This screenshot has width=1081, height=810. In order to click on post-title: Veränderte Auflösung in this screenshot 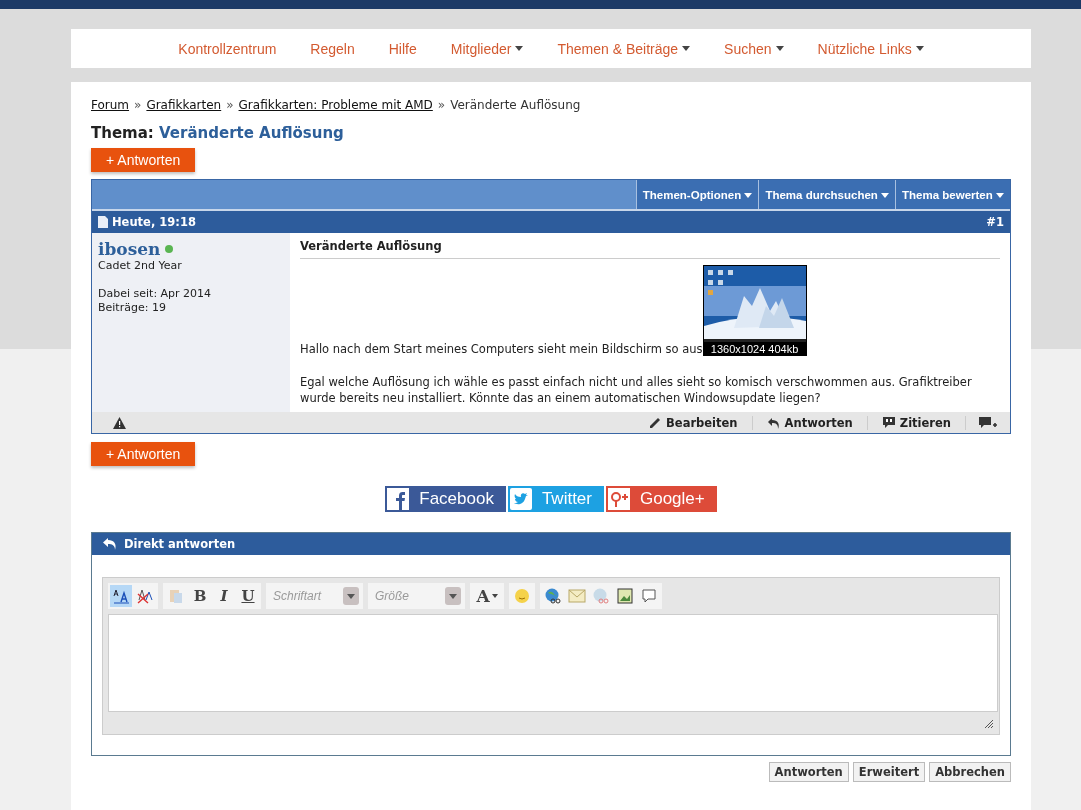, I will do `click(650, 249)`.